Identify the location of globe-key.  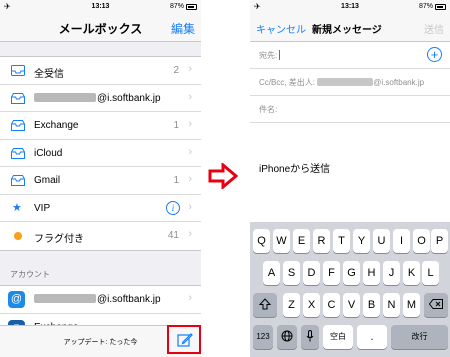
(287, 337).